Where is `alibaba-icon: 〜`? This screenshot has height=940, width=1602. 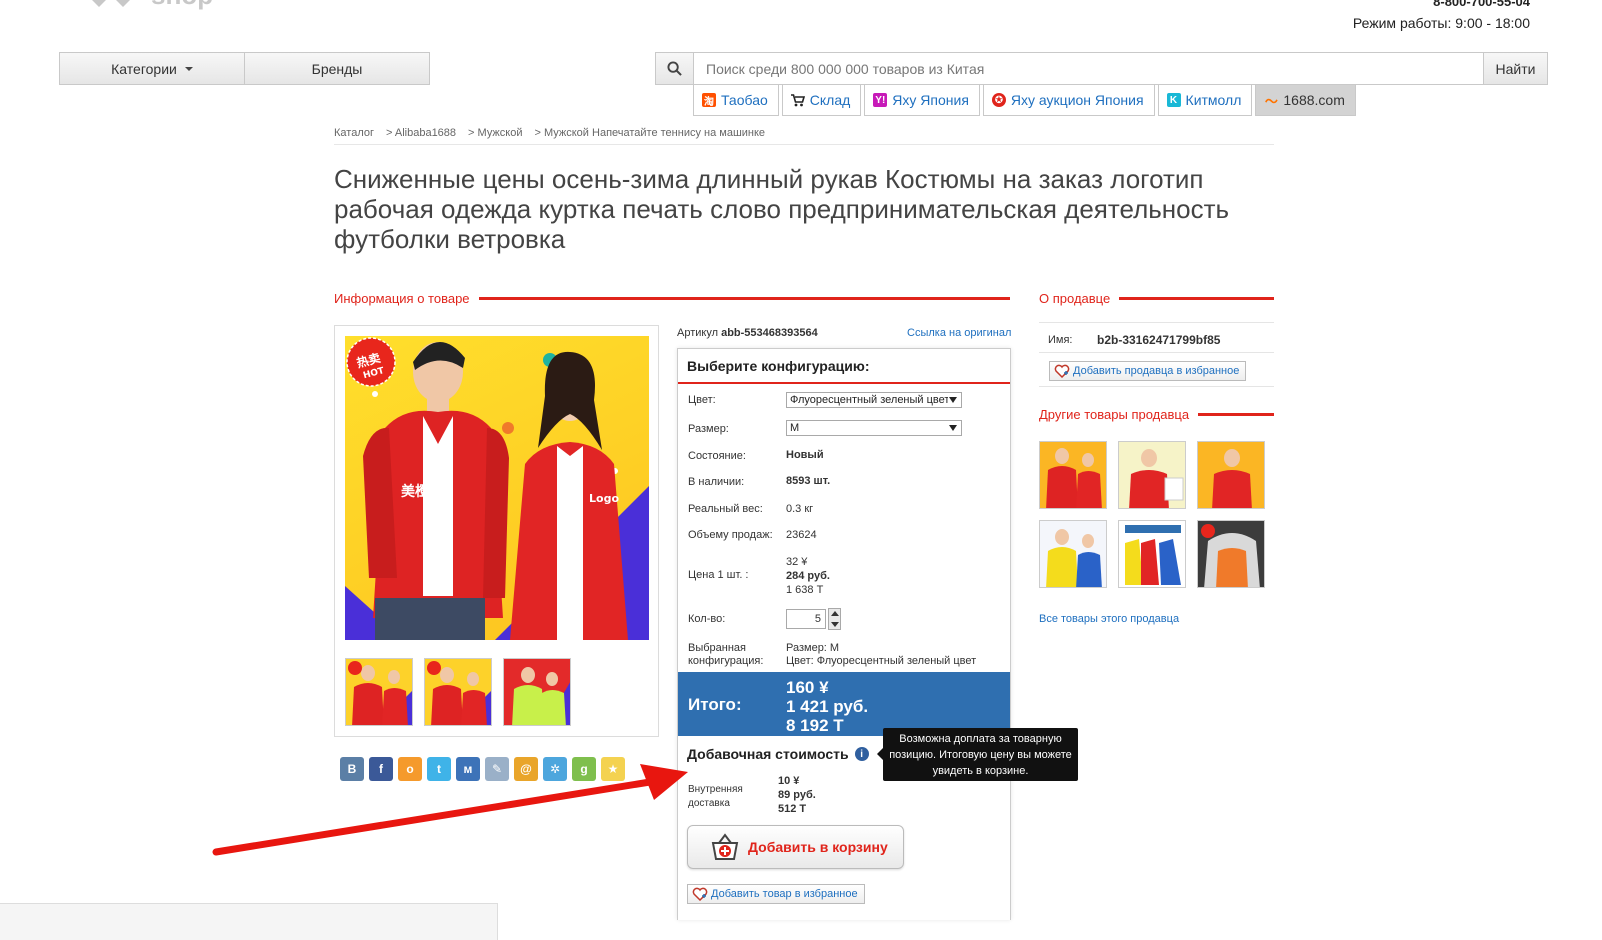 alibaba-icon: 〜 is located at coordinates (1271, 101).